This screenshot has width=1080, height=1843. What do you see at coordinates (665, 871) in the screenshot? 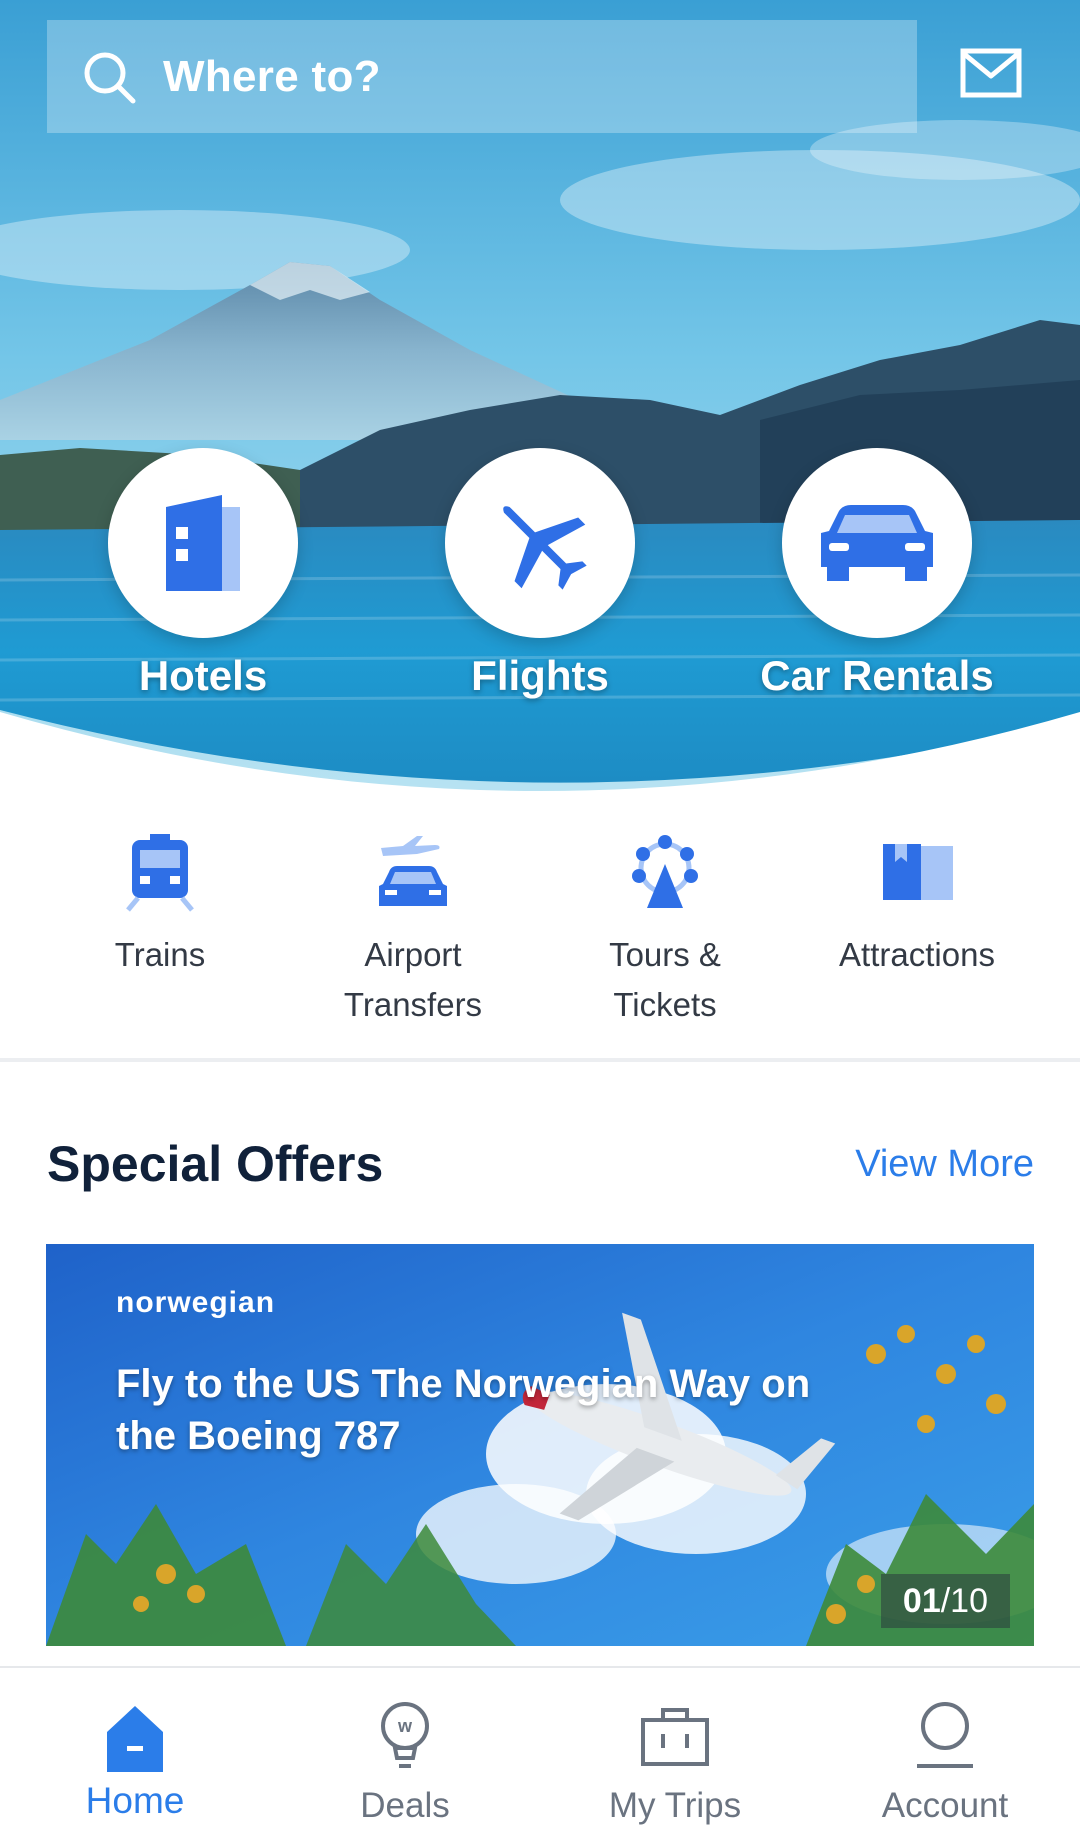
I see `ferris-wheel-icon` at bounding box center [665, 871].